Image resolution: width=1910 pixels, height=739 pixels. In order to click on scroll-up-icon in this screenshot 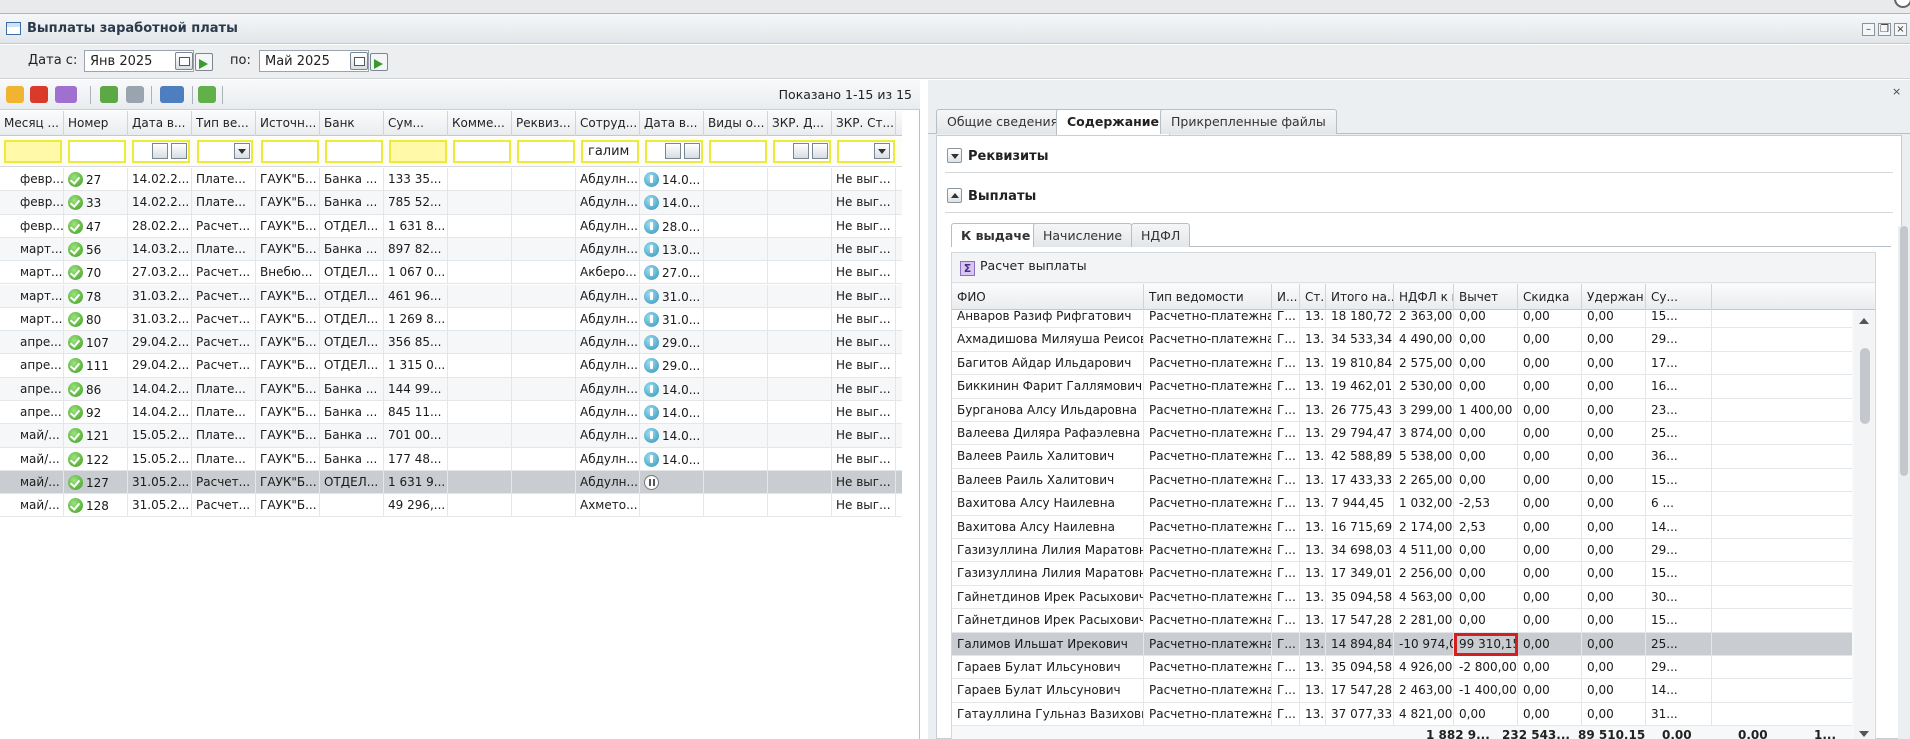, I will do `click(1864, 321)`.